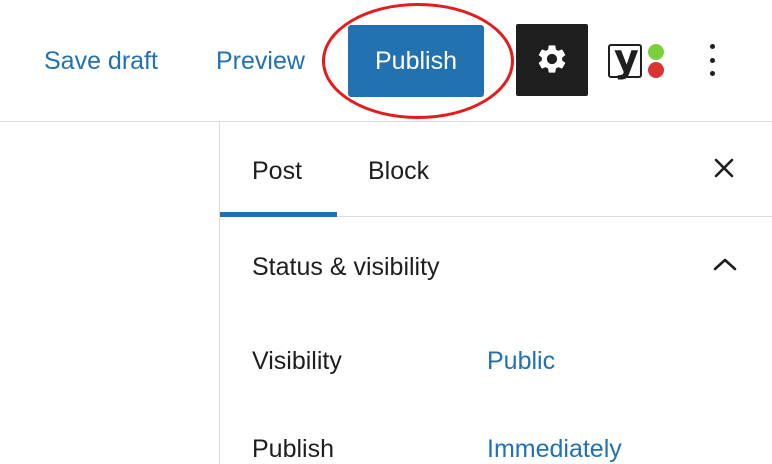 The image size is (772, 464). I want to click on active-tab-indicator, so click(278, 214).